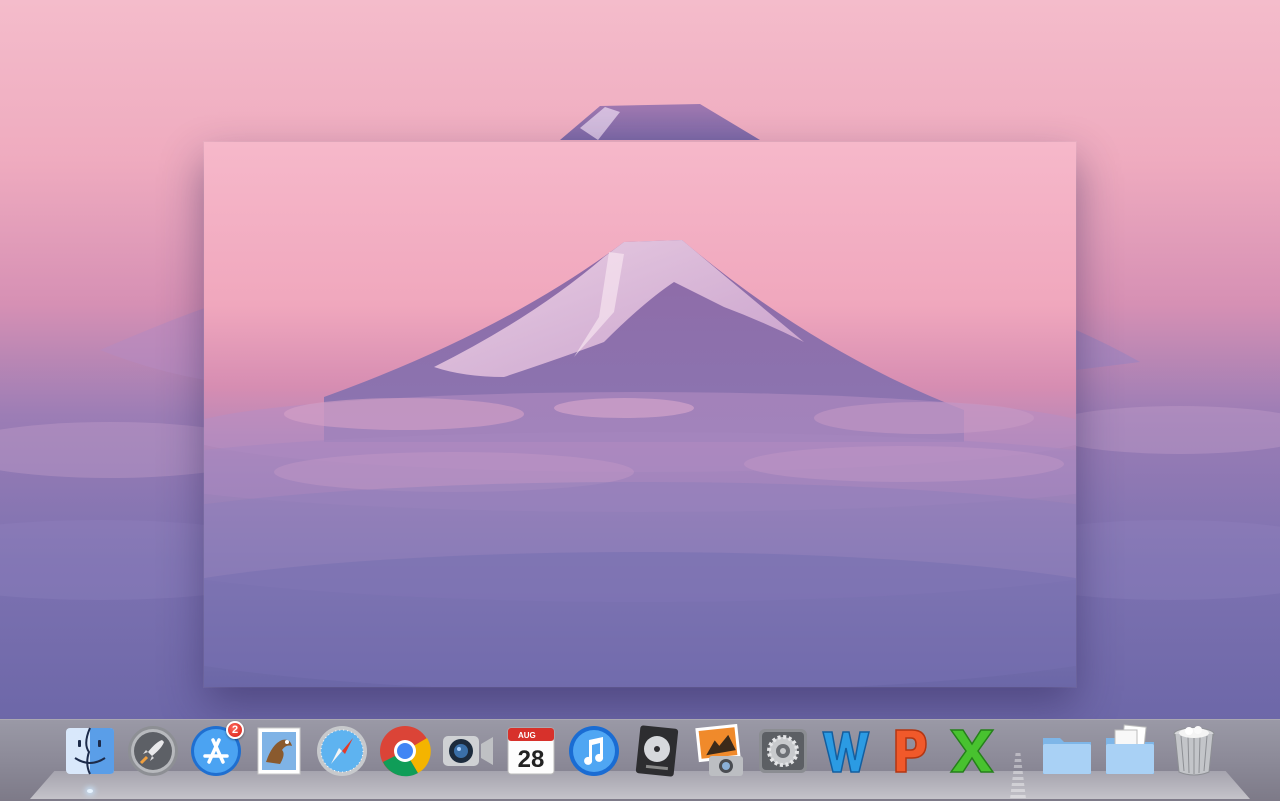 This screenshot has height=801, width=1280. I want to click on dock-item-safari, so click(342, 751).